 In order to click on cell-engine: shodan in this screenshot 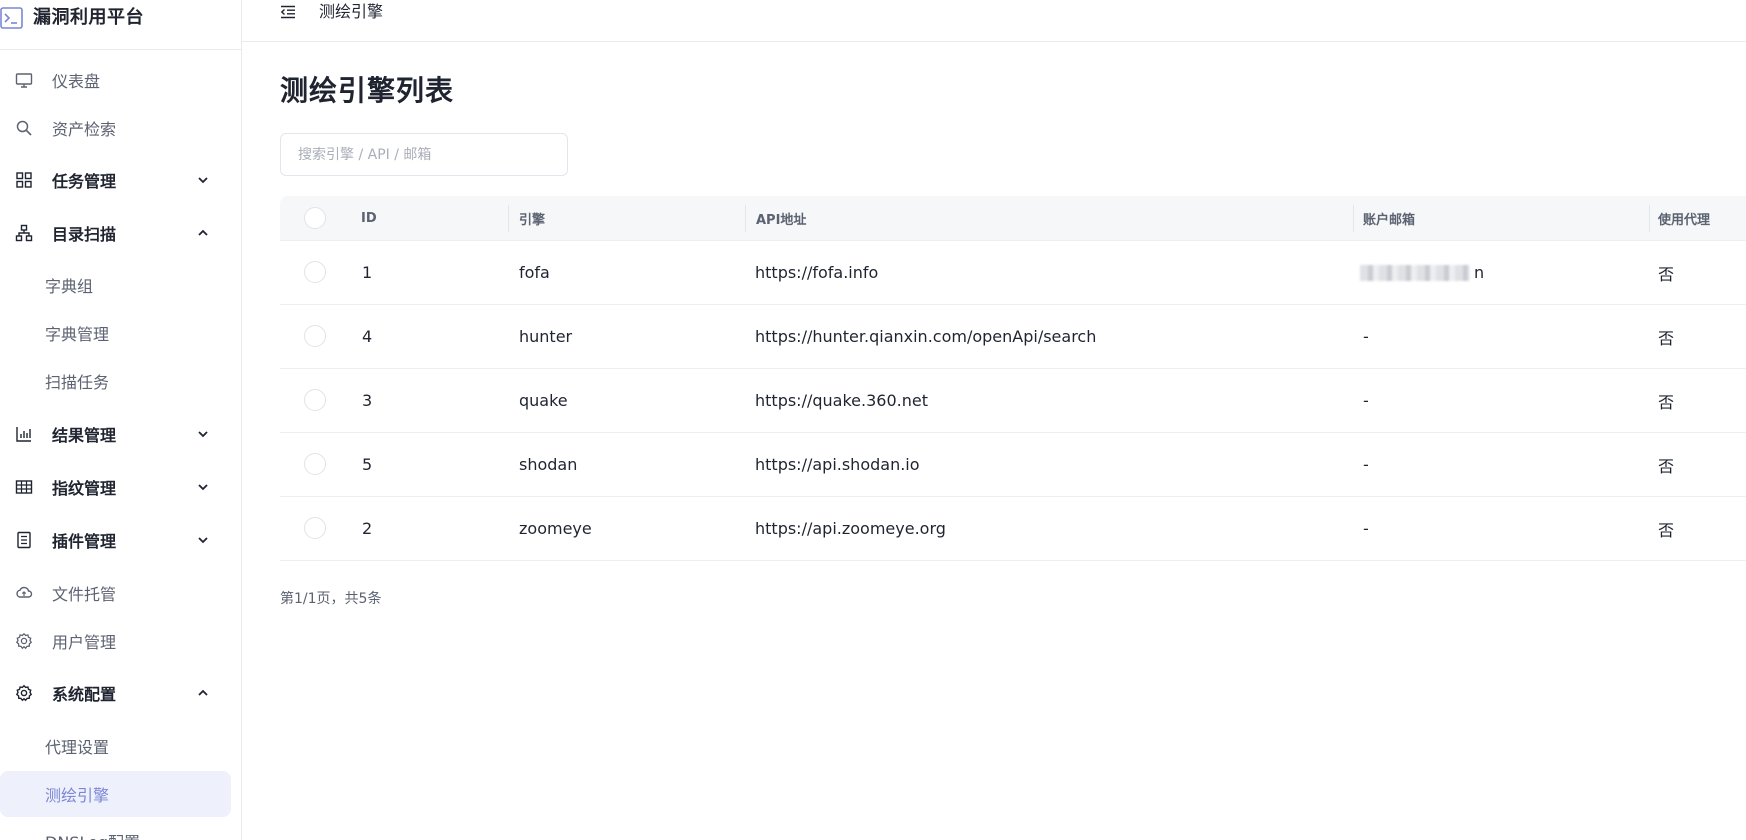, I will do `click(548, 464)`.